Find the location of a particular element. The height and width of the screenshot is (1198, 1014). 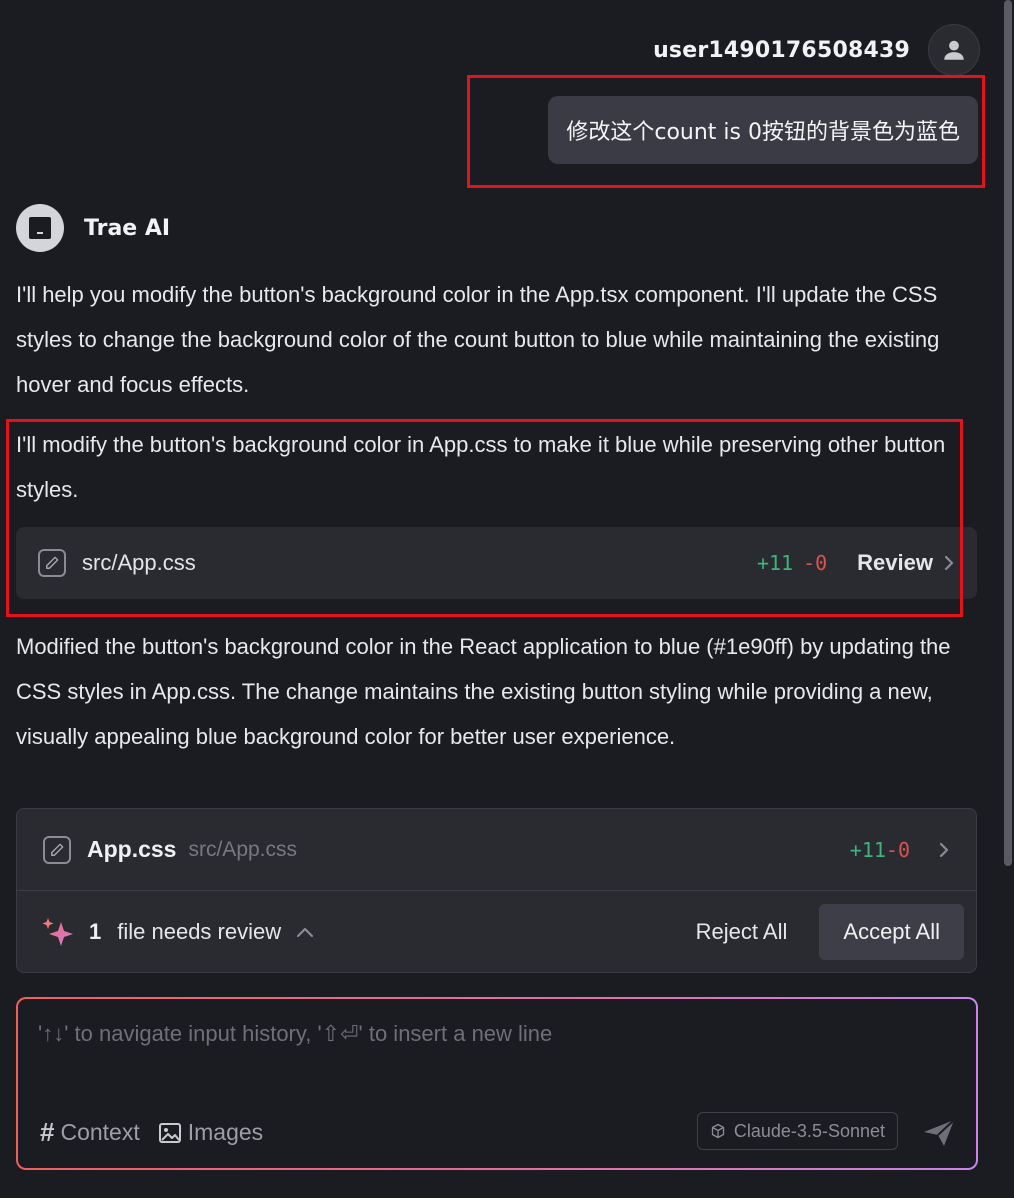

review-file-row: App.css src/App.css +11 -0 is located at coordinates (496, 850).